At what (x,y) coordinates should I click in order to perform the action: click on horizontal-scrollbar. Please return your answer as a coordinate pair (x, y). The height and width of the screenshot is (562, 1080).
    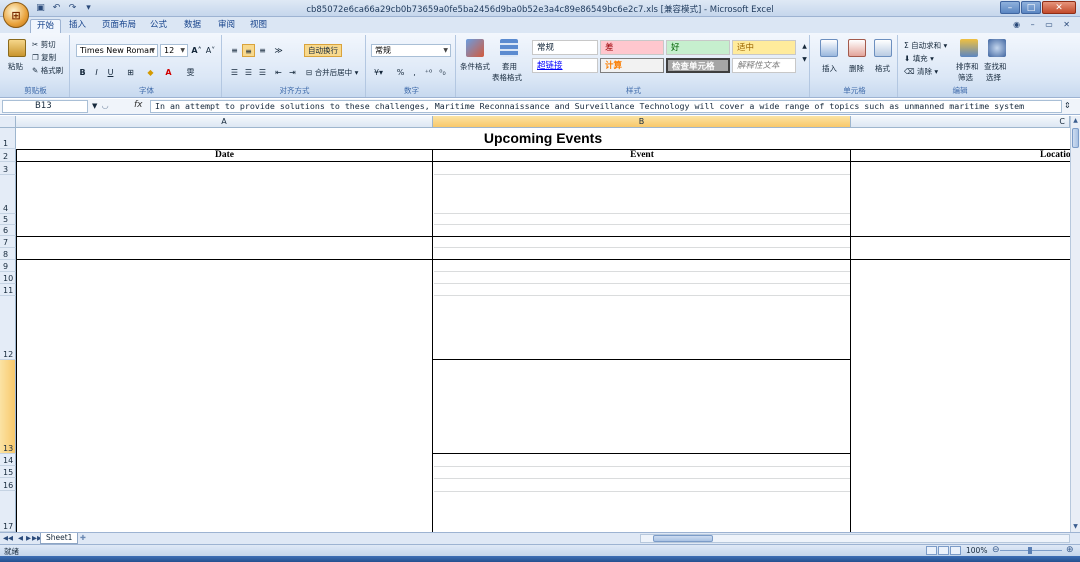
    Looking at the image, I should click on (855, 538).